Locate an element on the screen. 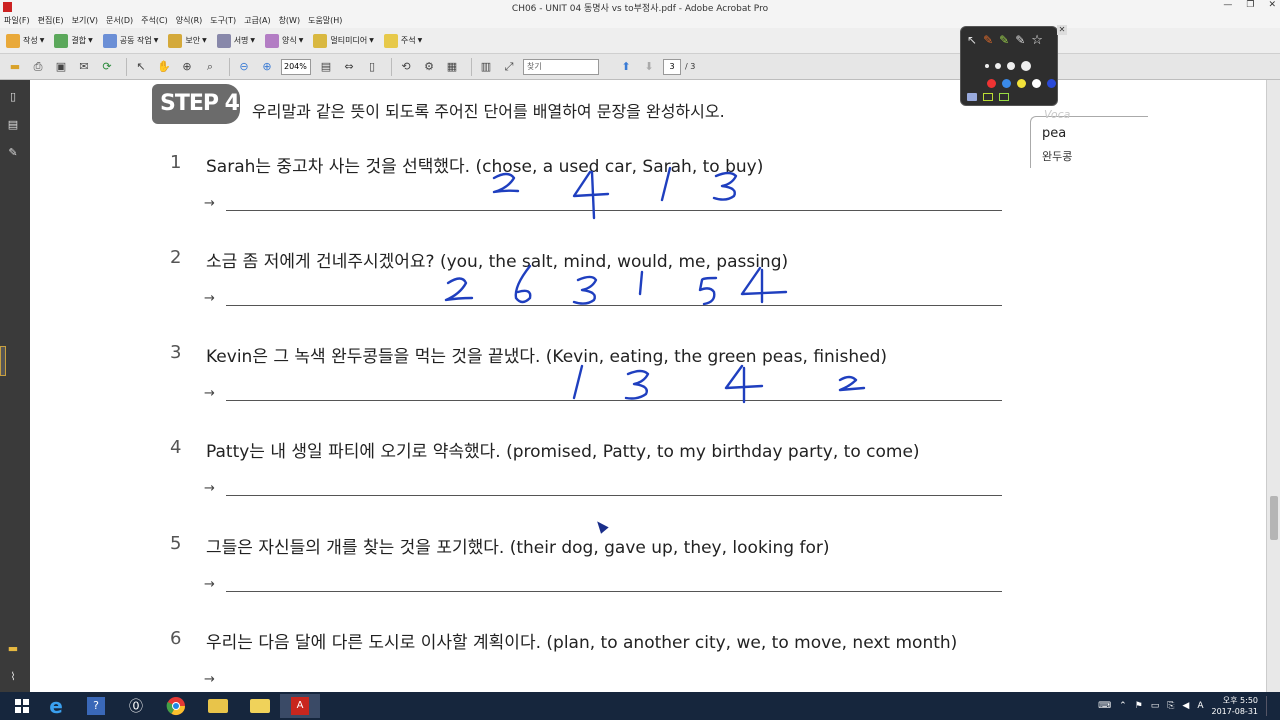 The image size is (1280, 720). zoom-out-icon: ⊖ is located at coordinates (244, 67).